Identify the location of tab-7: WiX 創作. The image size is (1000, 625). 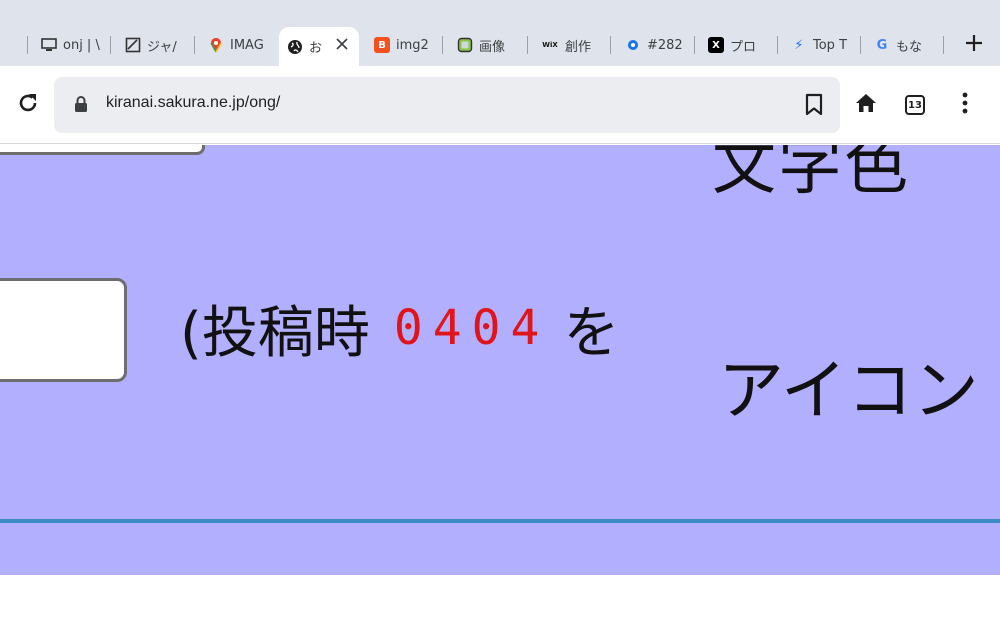
(568, 45).